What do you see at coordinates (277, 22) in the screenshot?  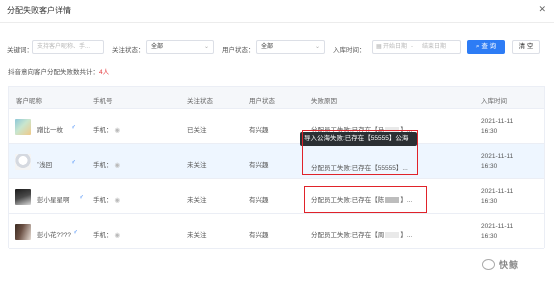 I see `title-divider` at bounding box center [277, 22].